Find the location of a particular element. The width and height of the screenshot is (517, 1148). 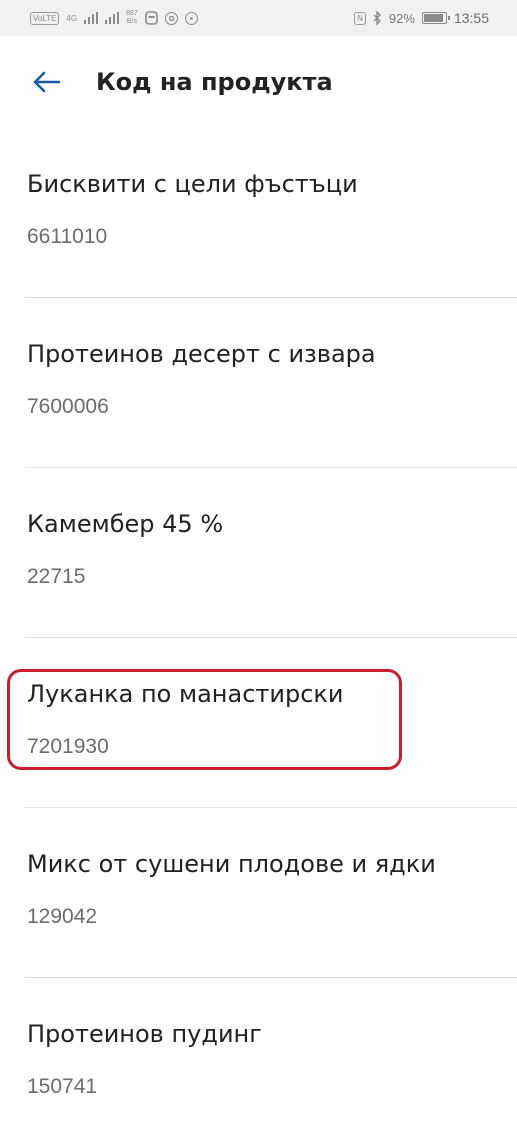

app-notification-icon is located at coordinates (151, 18).